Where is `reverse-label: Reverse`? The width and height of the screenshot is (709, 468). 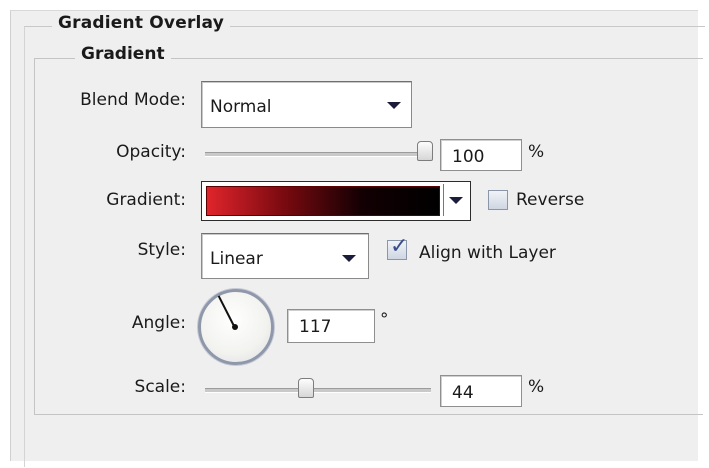 reverse-label: Reverse is located at coordinates (550, 200).